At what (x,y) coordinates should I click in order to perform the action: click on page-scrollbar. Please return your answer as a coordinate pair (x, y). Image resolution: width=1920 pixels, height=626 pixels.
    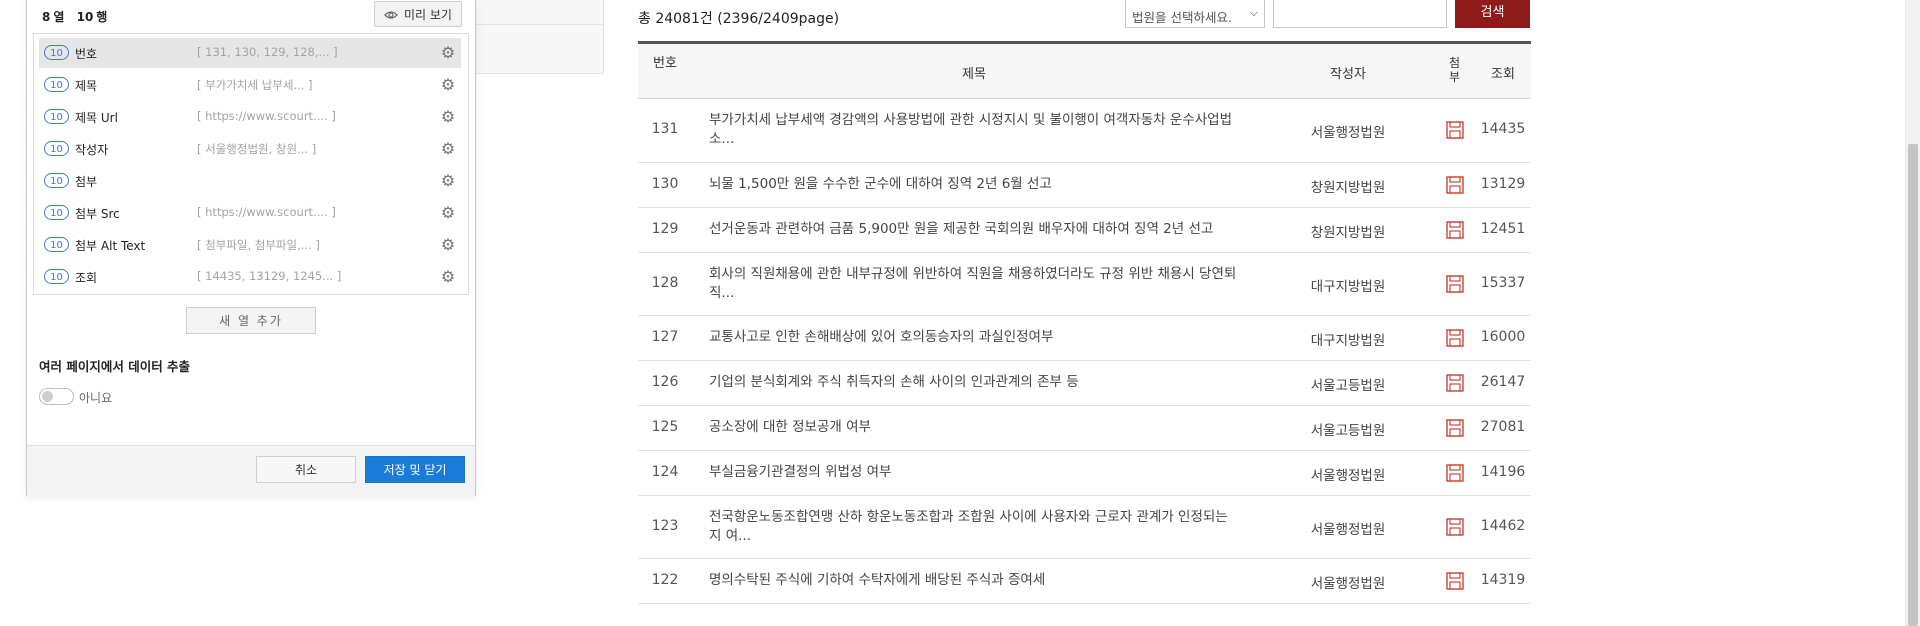
    Looking at the image, I should click on (1912, 313).